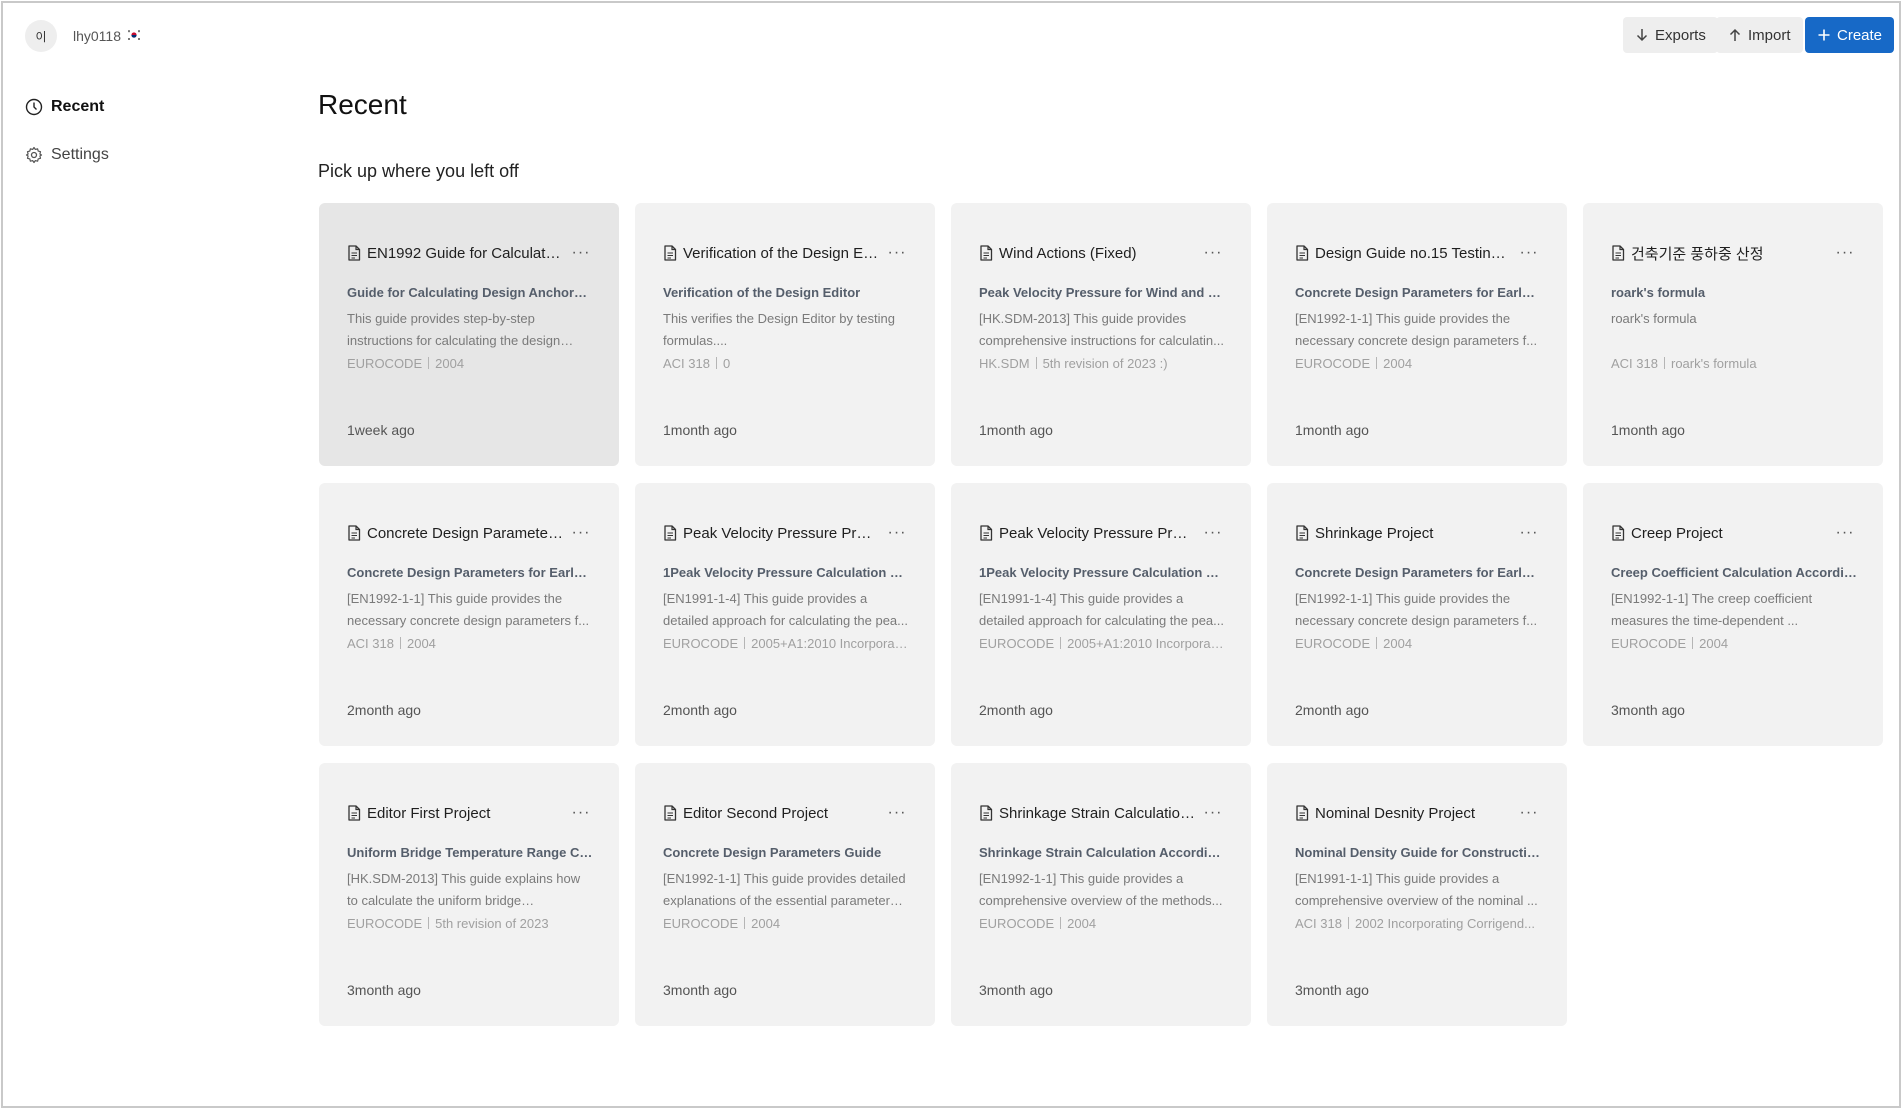 This screenshot has width=1903, height=1110. Describe the element at coordinates (1418, 813) in the screenshot. I see `card-header: Nominal Desnity Project ···` at that location.